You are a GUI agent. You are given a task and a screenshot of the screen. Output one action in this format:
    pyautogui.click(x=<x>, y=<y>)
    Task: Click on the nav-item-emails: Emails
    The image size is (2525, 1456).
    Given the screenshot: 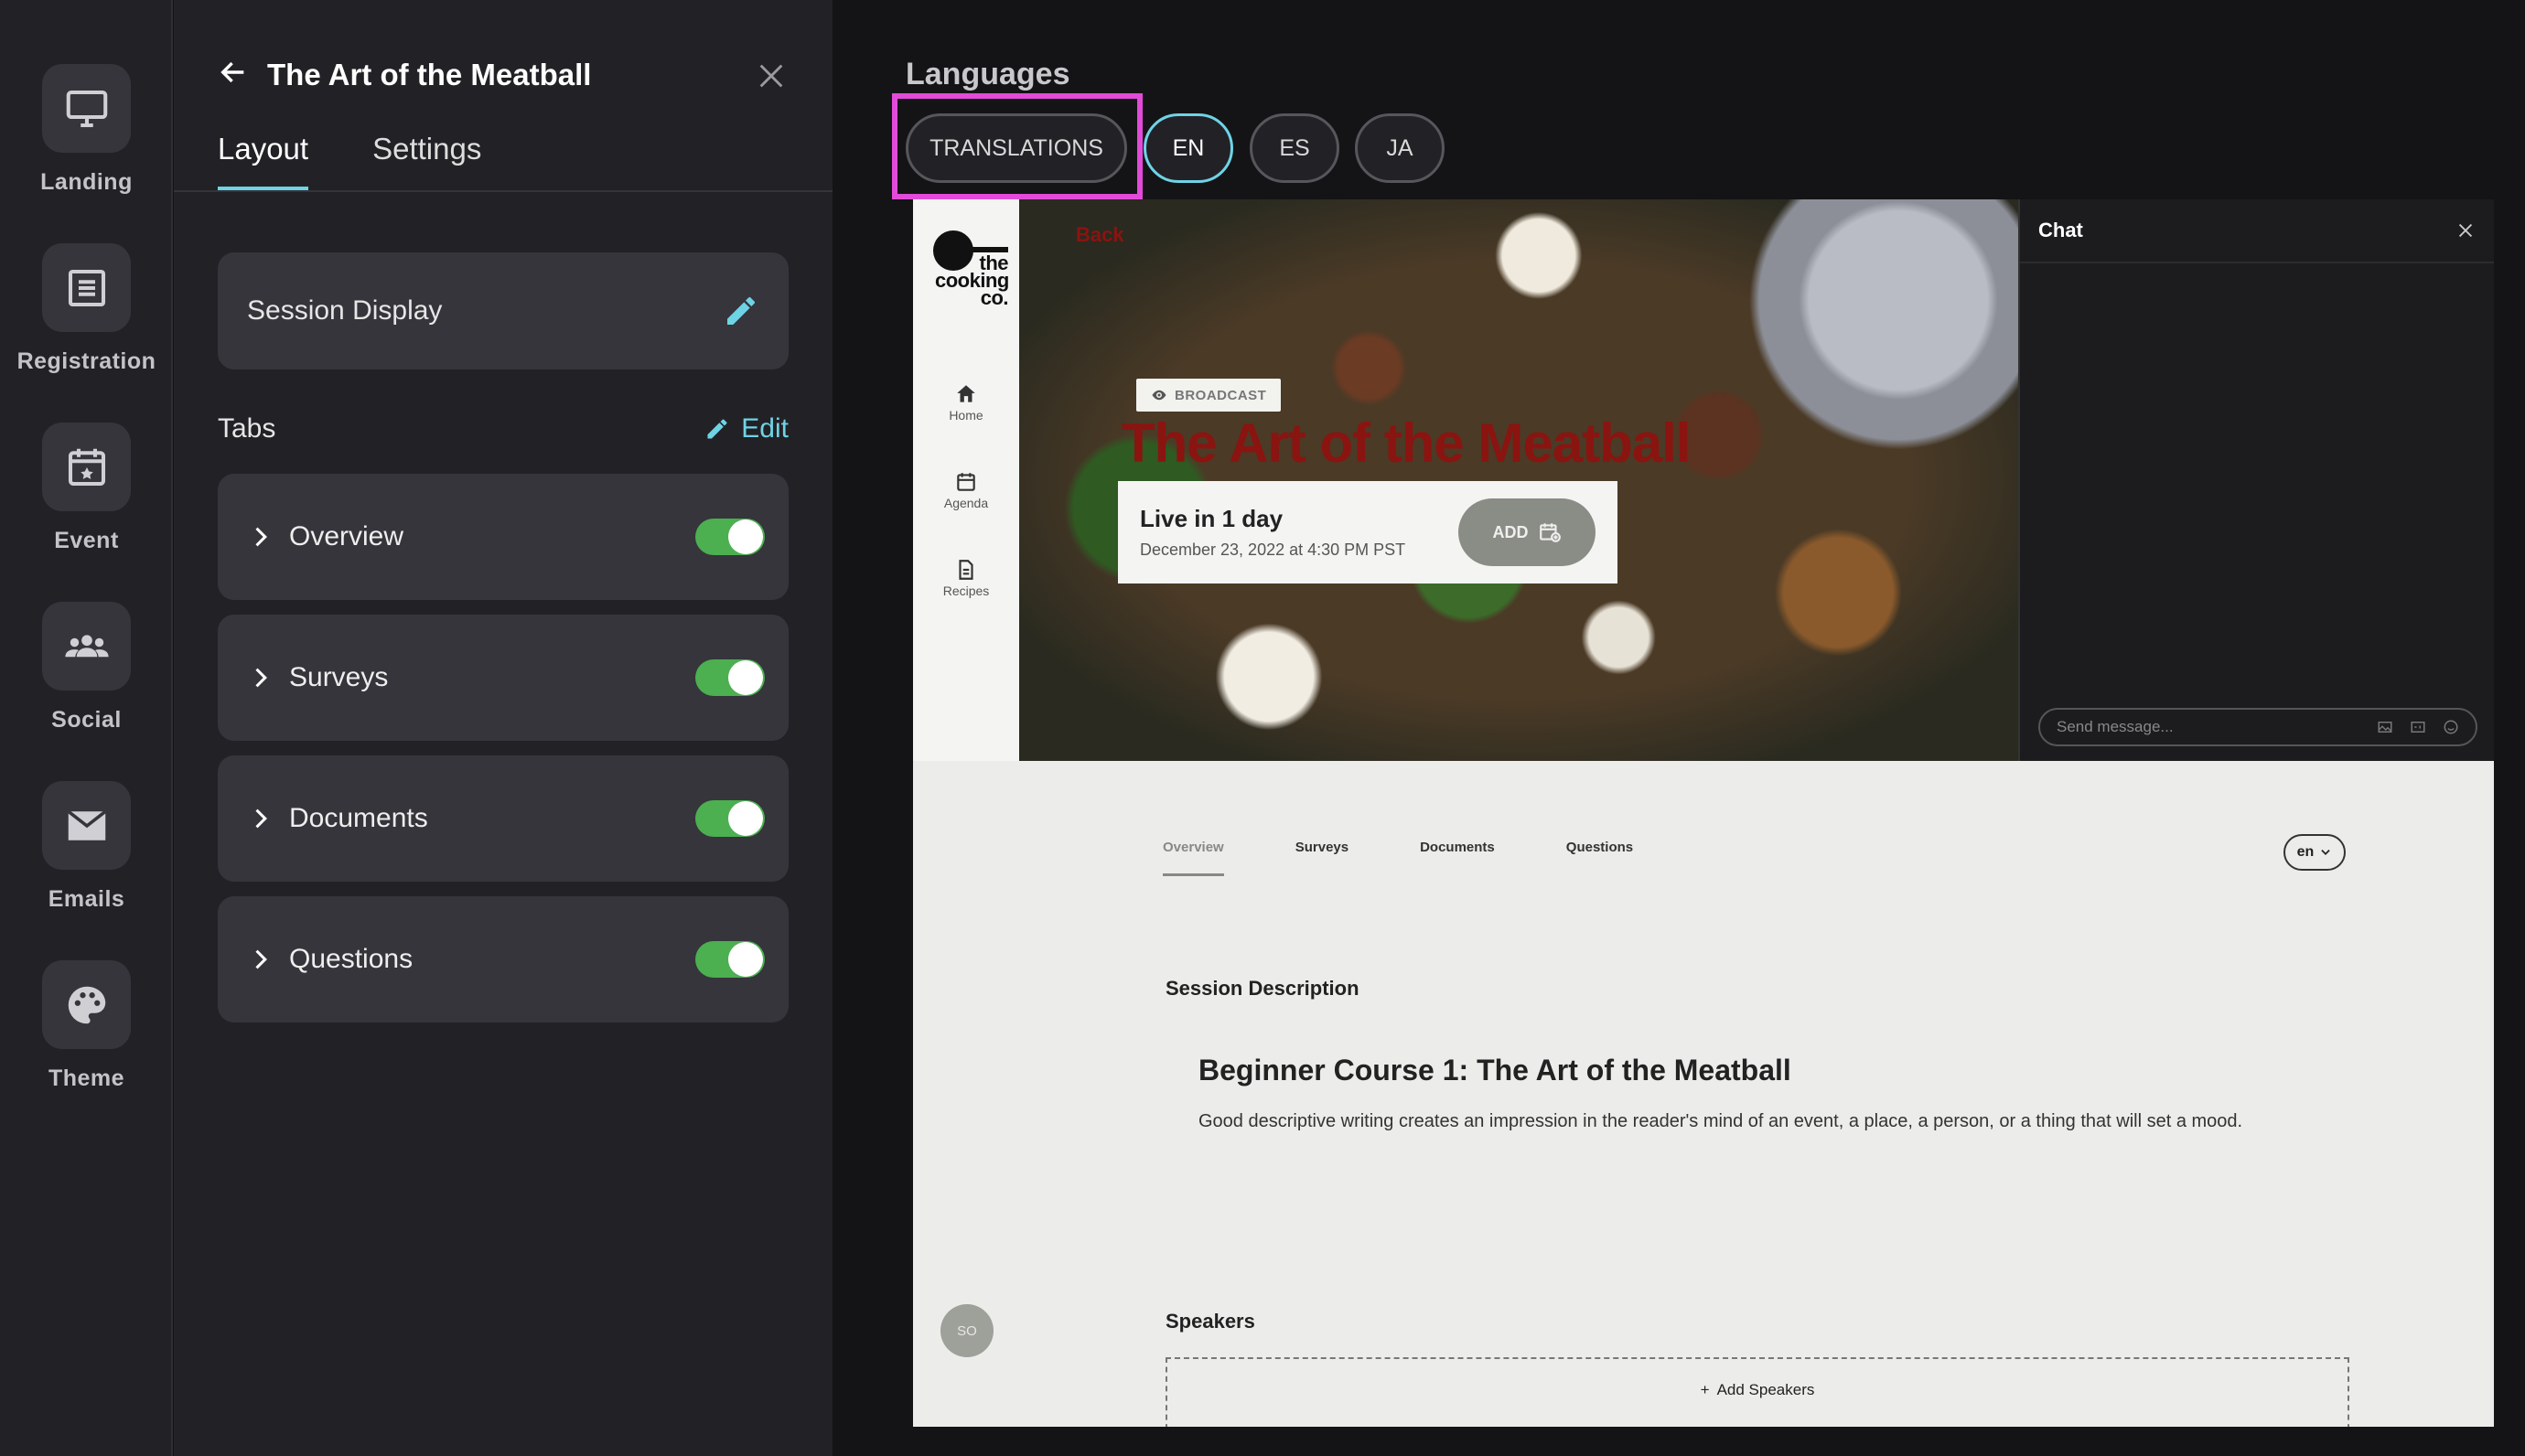 What is the action you would take?
    pyautogui.click(x=86, y=863)
    